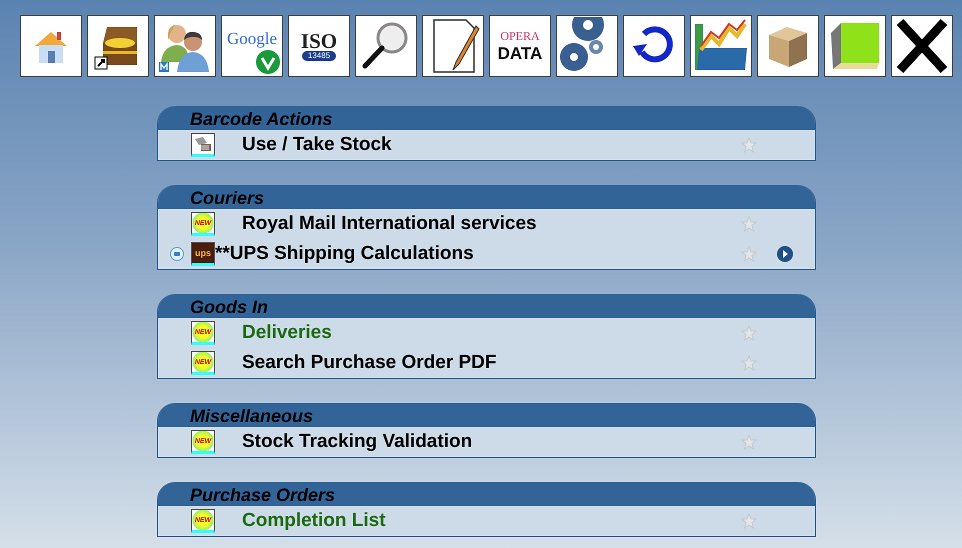  Describe the element at coordinates (51, 46) in the screenshot. I see `home-button` at that location.